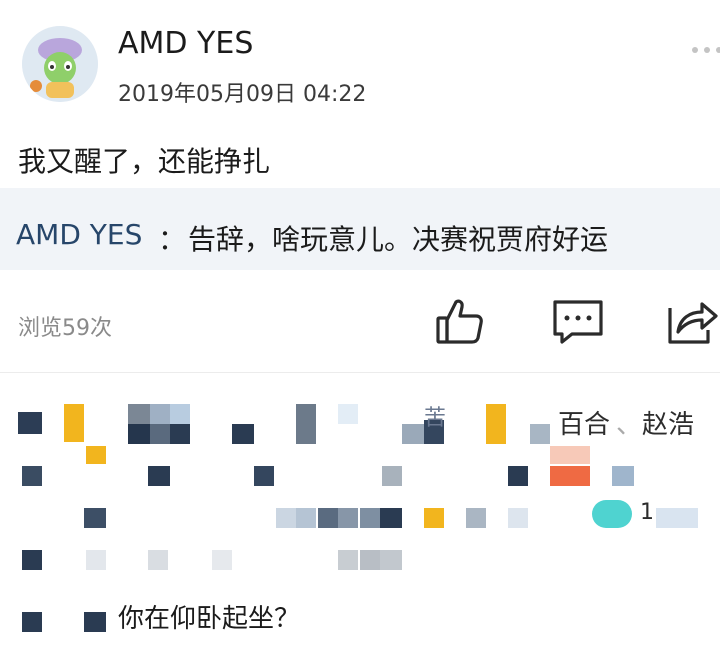 This screenshot has width=720, height=645. Describe the element at coordinates (692, 322) in the screenshot. I see `share-icon` at that location.